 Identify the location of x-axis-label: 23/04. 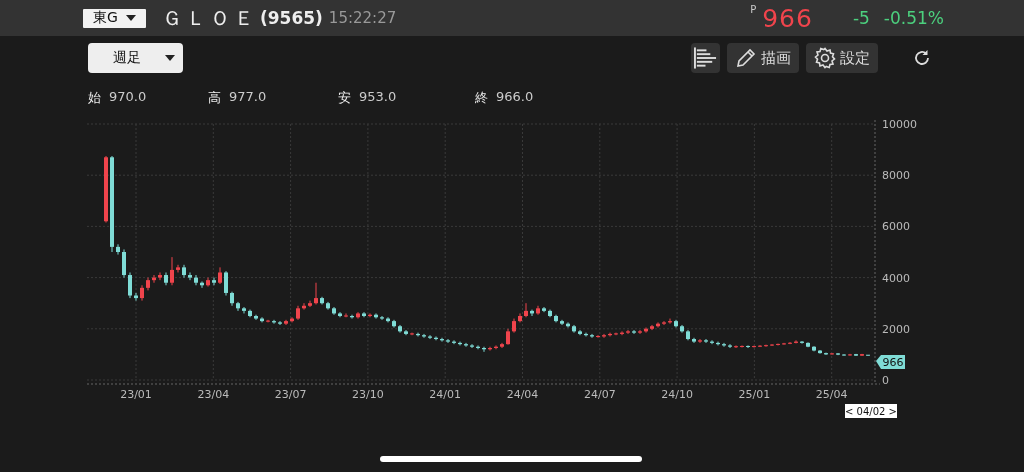
(213, 394).